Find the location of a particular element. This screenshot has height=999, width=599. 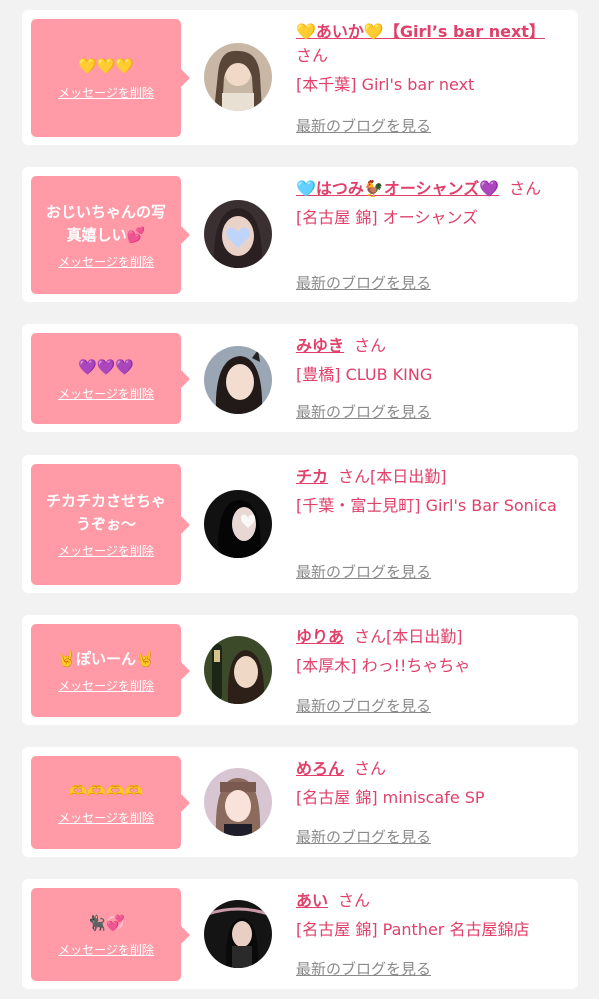

name-line: ゆりあ さん[本日出勤] is located at coordinates (431, 637).